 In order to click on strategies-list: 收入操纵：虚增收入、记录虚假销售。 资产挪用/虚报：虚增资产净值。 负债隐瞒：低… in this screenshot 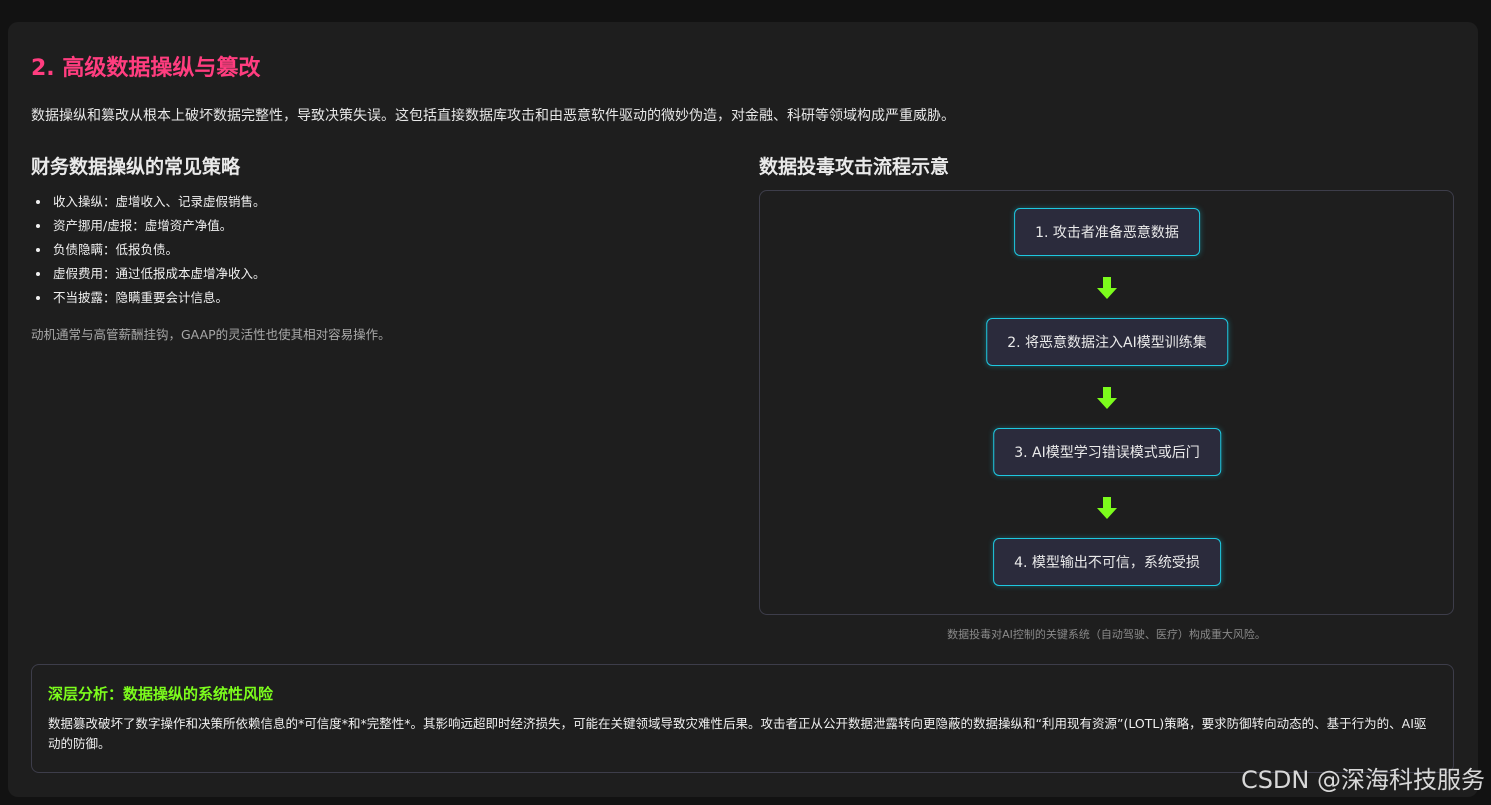, I will do `click(391, 250)`.